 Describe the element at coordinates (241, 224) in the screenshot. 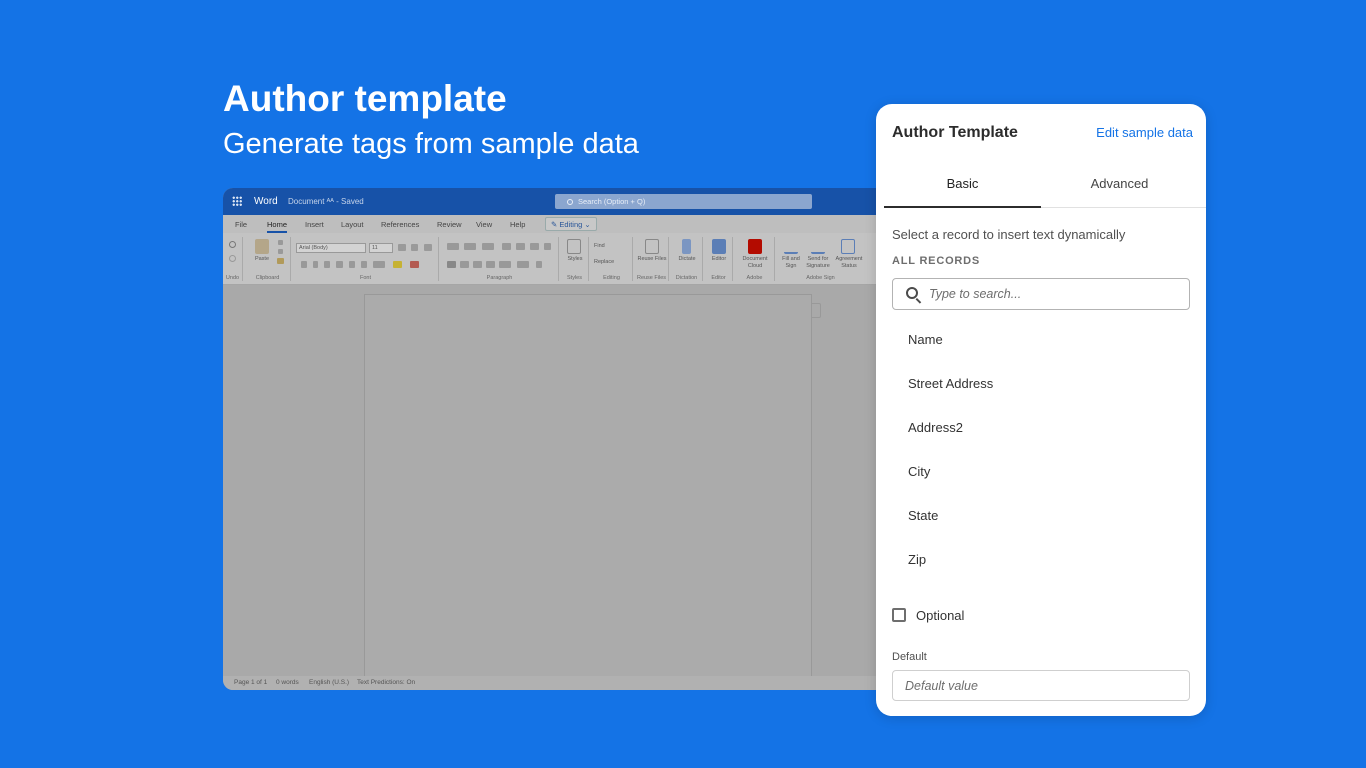

I see `menu-file: File` at that location.